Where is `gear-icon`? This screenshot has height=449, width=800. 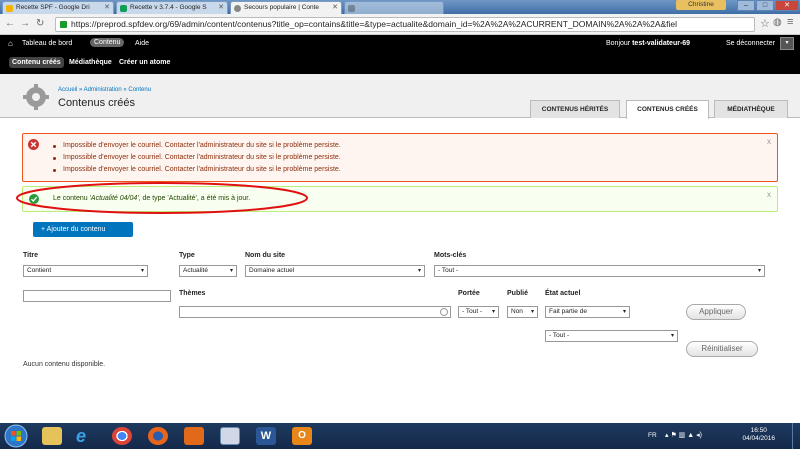
gear-icon is located at coordinates (36, 97).